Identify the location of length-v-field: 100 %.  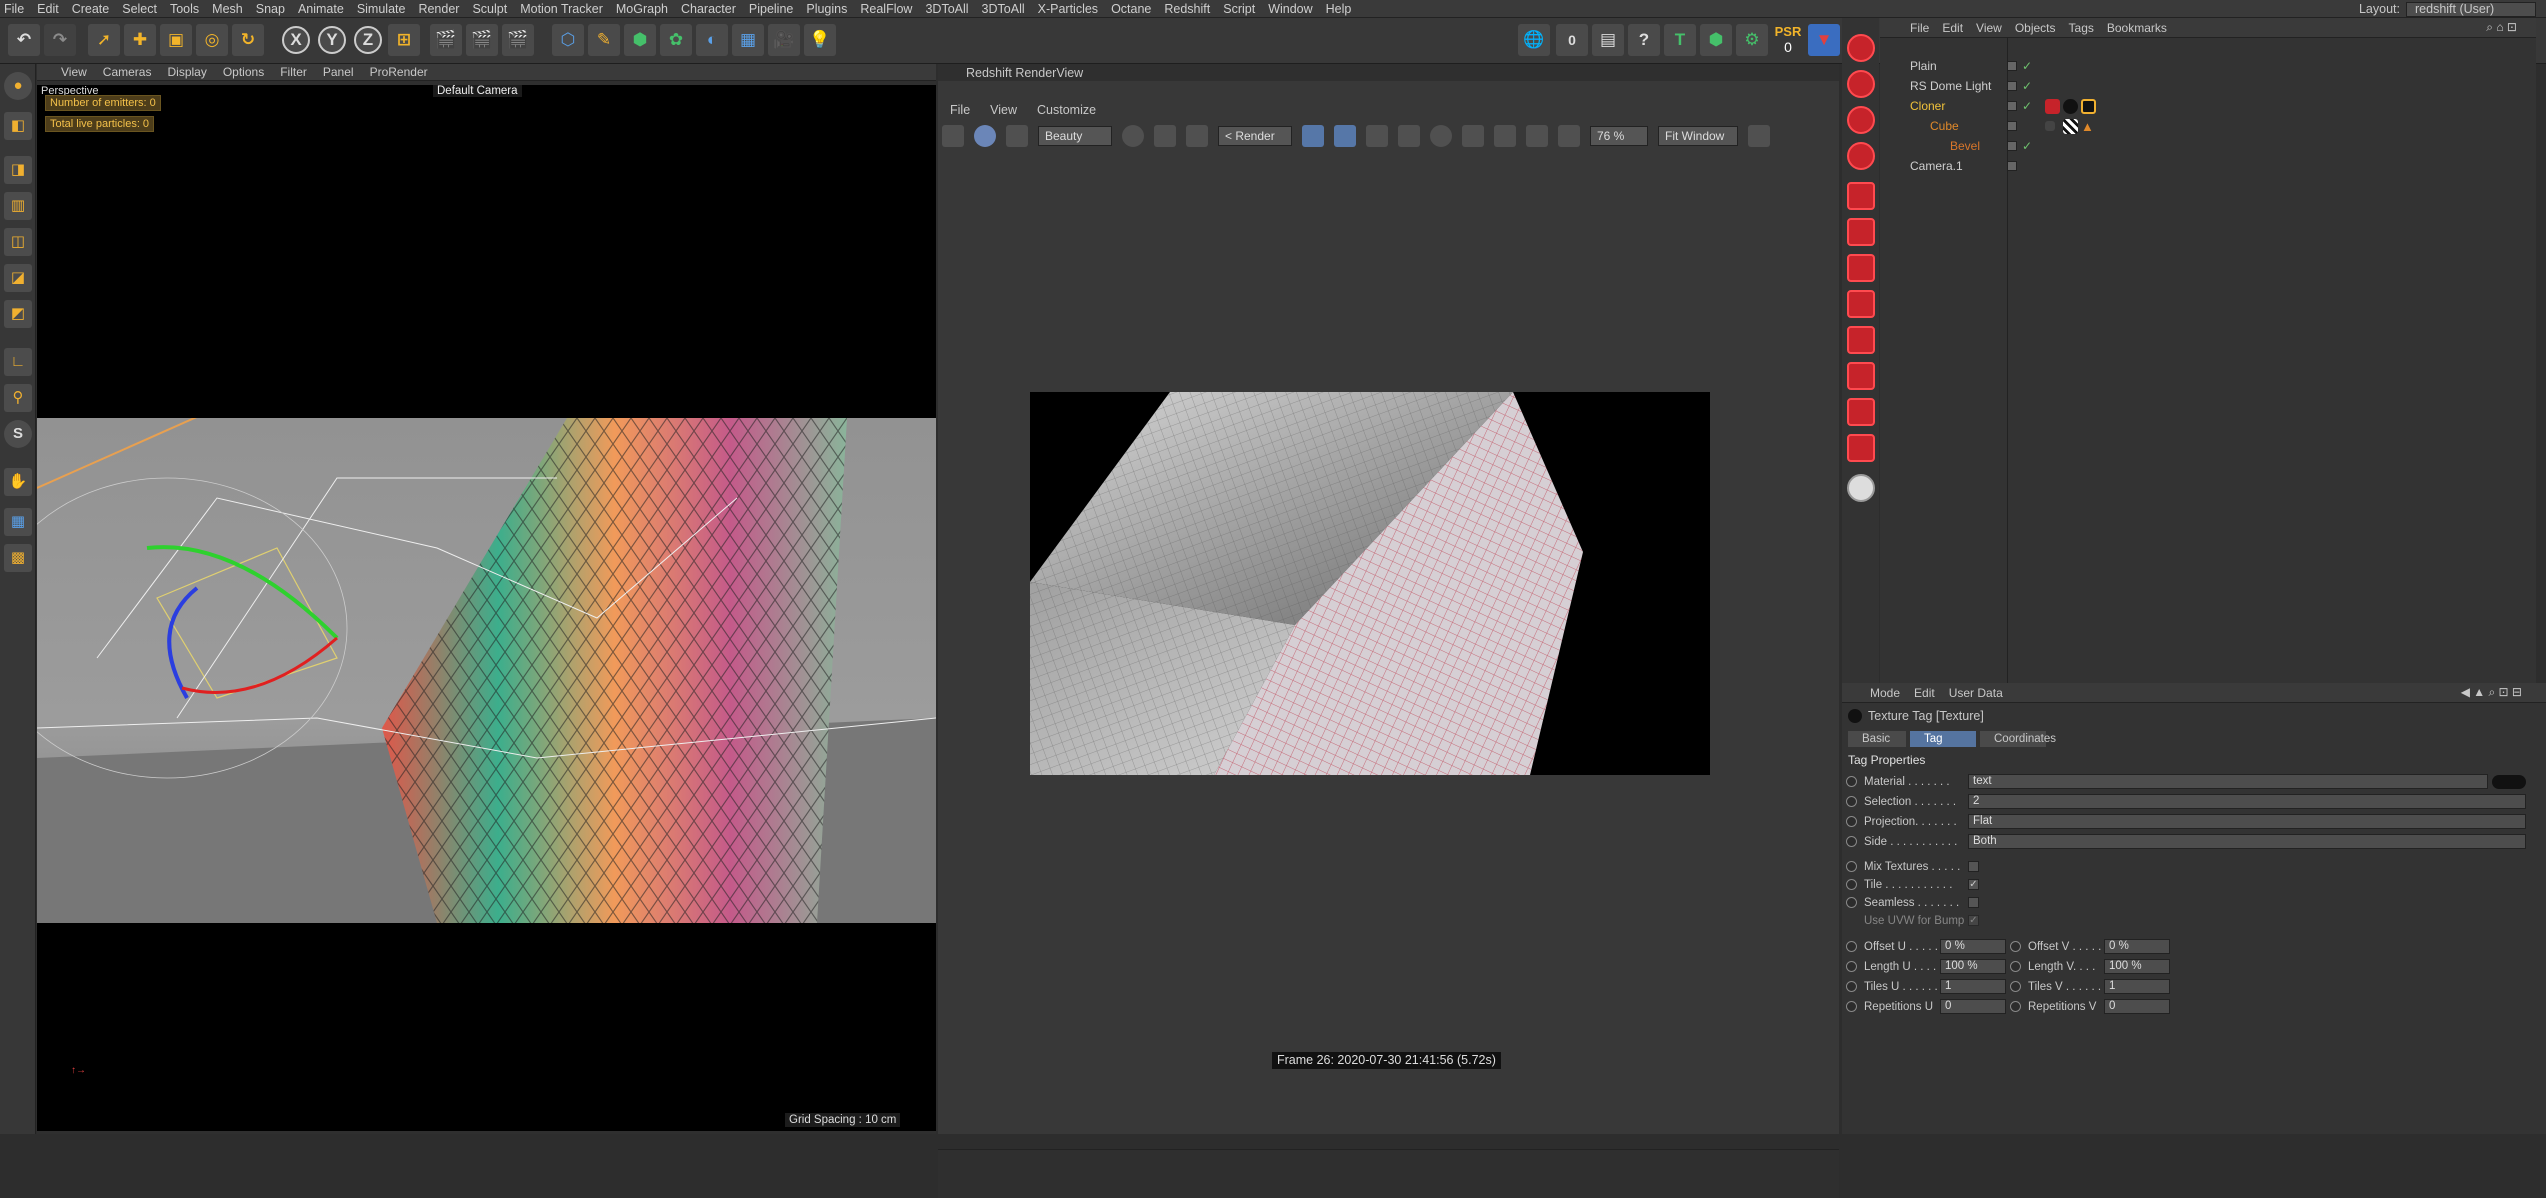
(2137, 966).